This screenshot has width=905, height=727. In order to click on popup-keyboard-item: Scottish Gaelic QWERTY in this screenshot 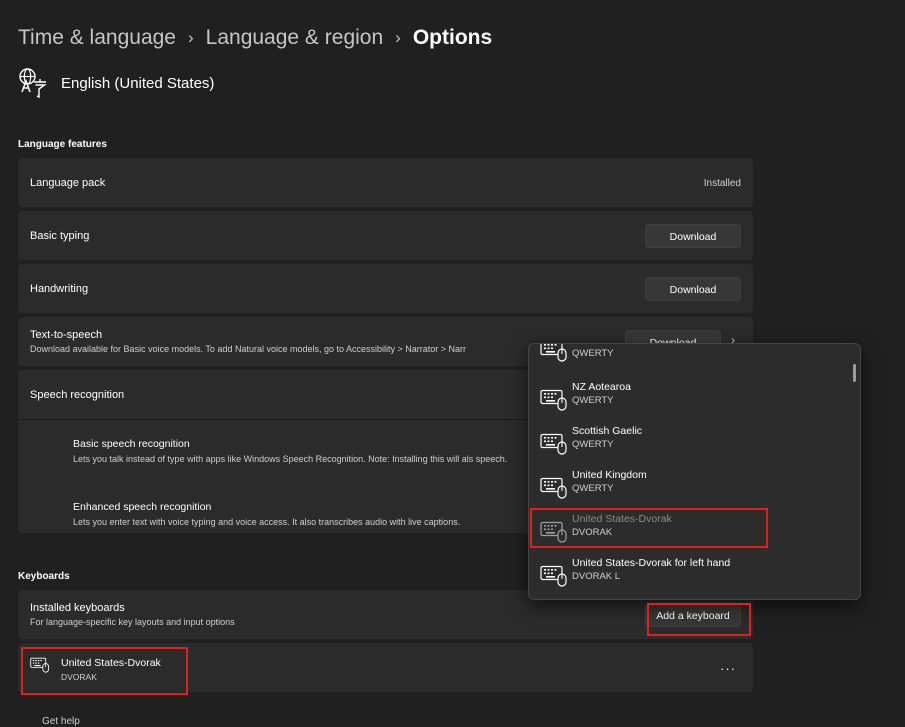, I will do `click(689, 447)`.